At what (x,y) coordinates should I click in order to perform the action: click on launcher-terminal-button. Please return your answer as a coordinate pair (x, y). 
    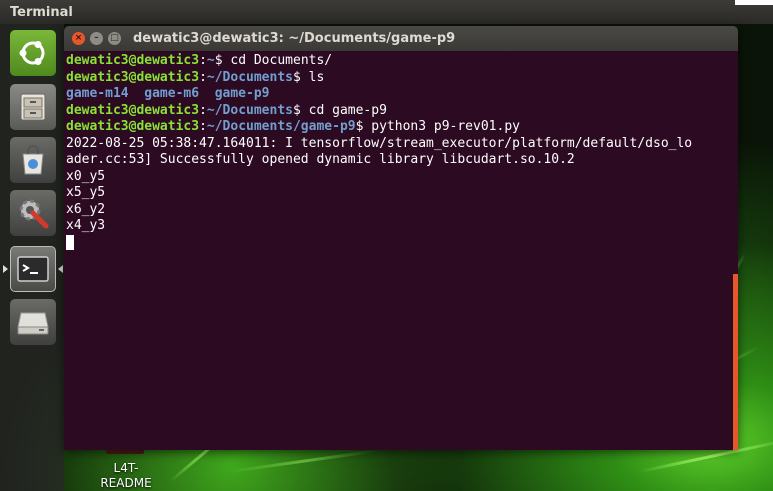
    Looking at the image, I should click on (33, 269).